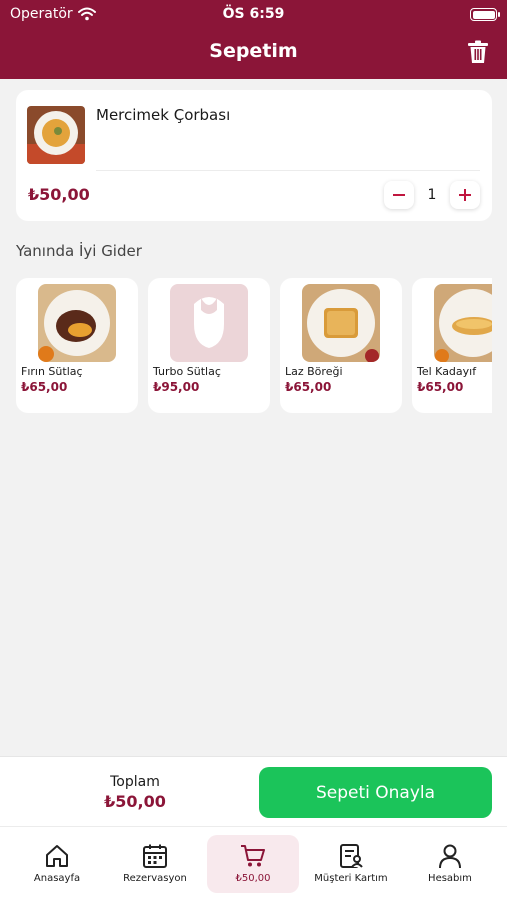  I want to click on suggestion-card: Laz Böreği ₺65,00, so click(341, 345).